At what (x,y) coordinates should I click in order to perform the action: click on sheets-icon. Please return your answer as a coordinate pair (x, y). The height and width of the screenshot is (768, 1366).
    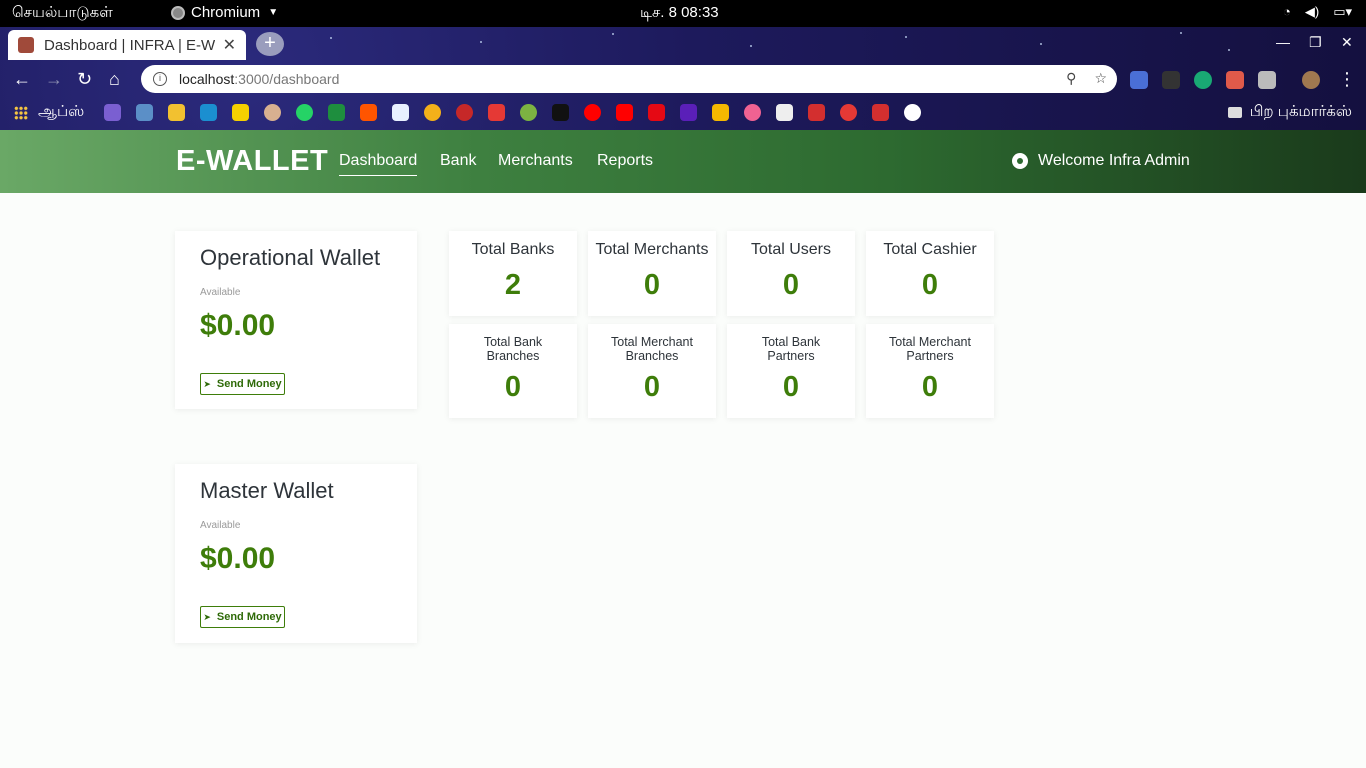
    Looking at the image, I should click on (336, 112).